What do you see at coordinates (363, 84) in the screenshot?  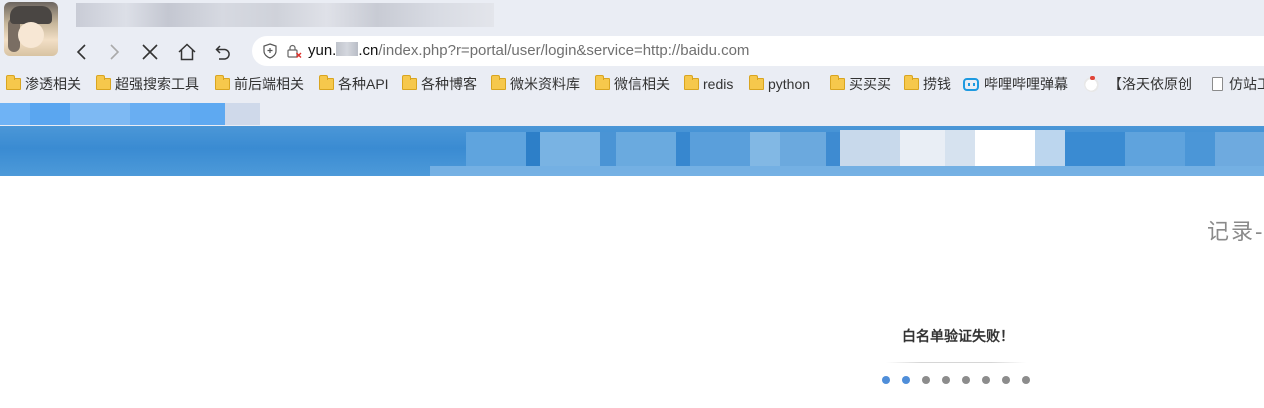 I see `bookmark-label: 各种API` at bounding box center [363, 84].